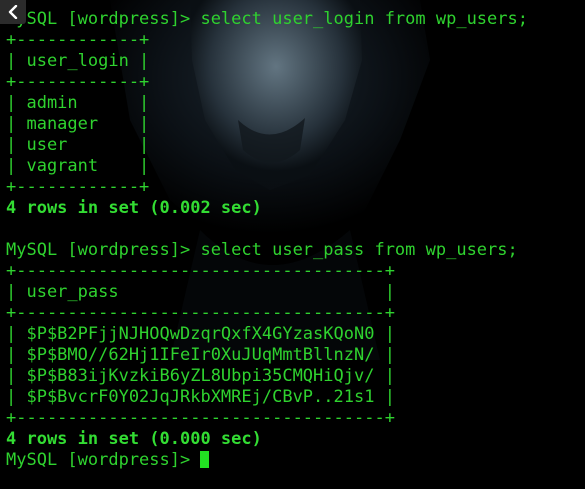  I want to click on terminal-line: | $P$B83ijKvzkiB6yZL8Ubpi35CMQHiQjv/ |, so click(200, 376).